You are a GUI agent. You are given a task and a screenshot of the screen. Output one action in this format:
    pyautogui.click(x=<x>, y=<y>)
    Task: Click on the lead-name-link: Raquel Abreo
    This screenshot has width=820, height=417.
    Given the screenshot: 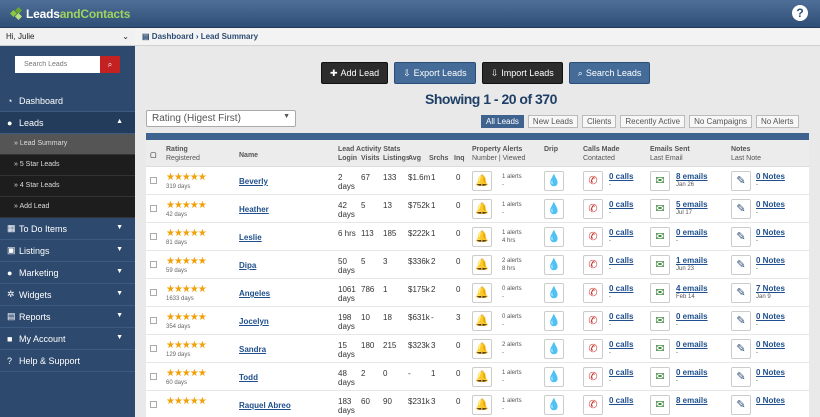 What is the action you would take?
    pyautogui.click(x=265, y=405)
    